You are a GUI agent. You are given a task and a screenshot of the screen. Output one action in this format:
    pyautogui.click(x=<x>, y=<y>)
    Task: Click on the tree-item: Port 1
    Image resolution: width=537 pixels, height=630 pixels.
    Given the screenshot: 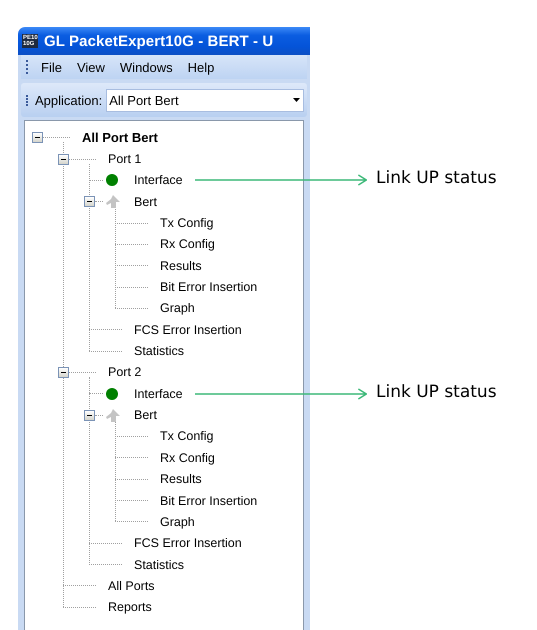 What is the action you would take?
    pyautogui.click(x=125, y=159)
    